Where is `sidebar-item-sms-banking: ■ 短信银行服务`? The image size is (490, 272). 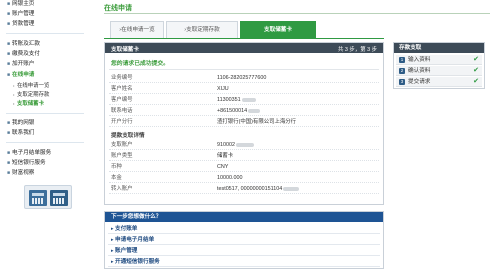
sidebar-item-sms-banking: ■ 短信银行服务 is located at coordinates (26, 163).